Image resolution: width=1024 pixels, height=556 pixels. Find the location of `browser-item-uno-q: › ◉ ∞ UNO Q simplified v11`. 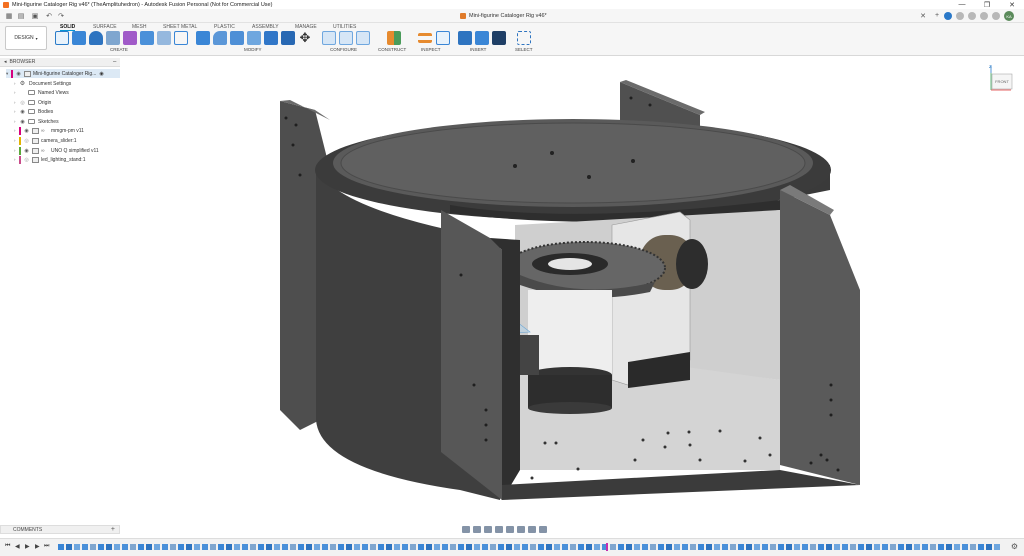

browser-item-uno-q: › ◉ ∞ UNO Q simplified v11 is located at coordinates (56, 150).